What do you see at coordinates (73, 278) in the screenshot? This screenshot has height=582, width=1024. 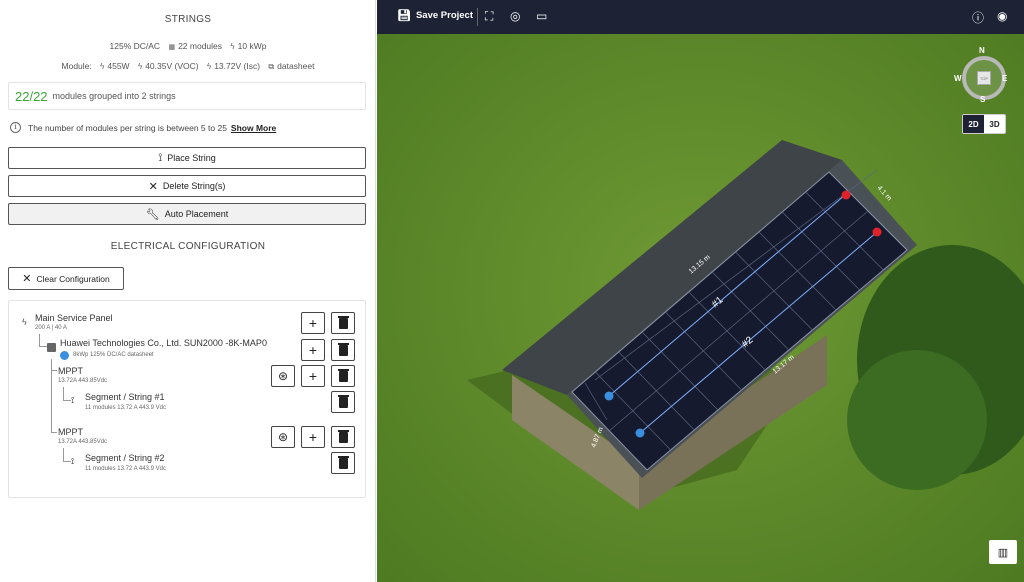 I see `clear-configuration-label: Clear Configuration` at bounding box center [73, 278].